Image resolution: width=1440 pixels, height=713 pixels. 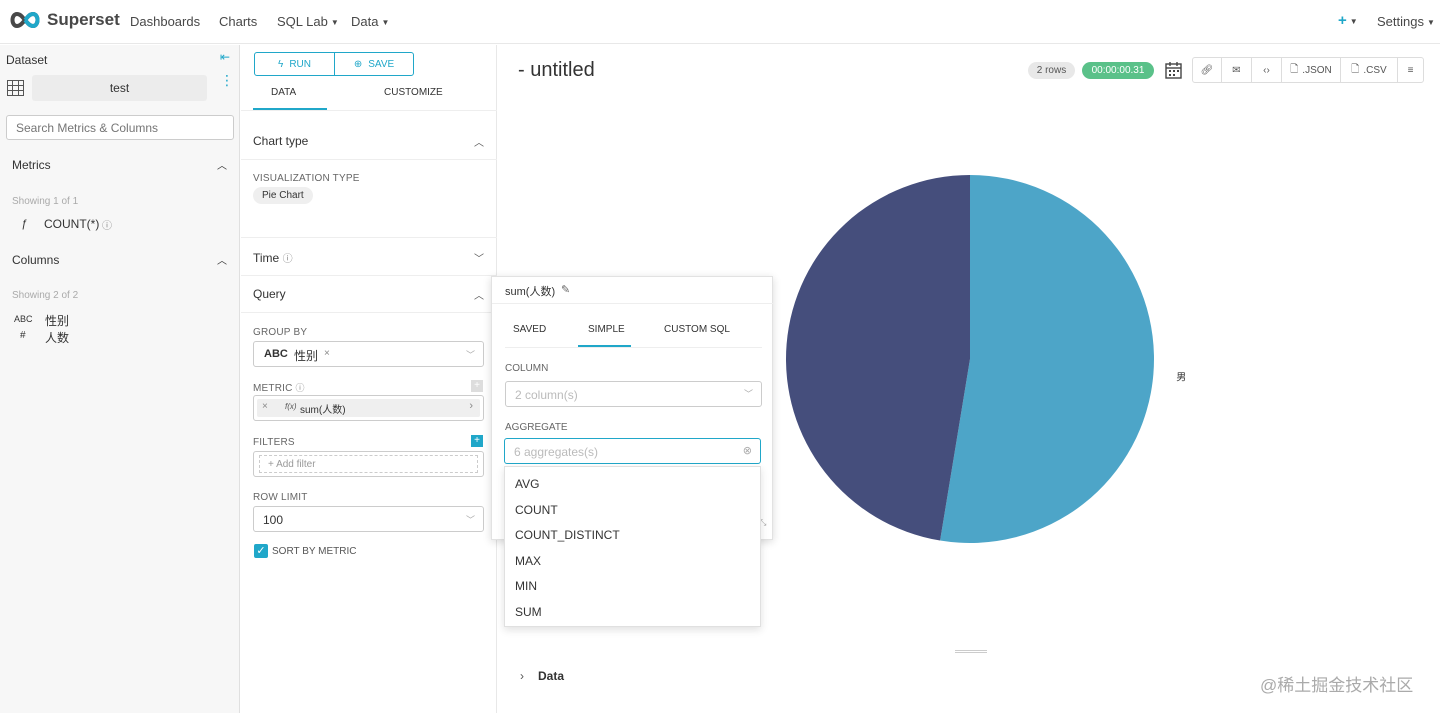 What do you see at coordinates (274, 442) in the screenshot?
I see `filters-label: FILTERS` at bounding box center [274, 442].